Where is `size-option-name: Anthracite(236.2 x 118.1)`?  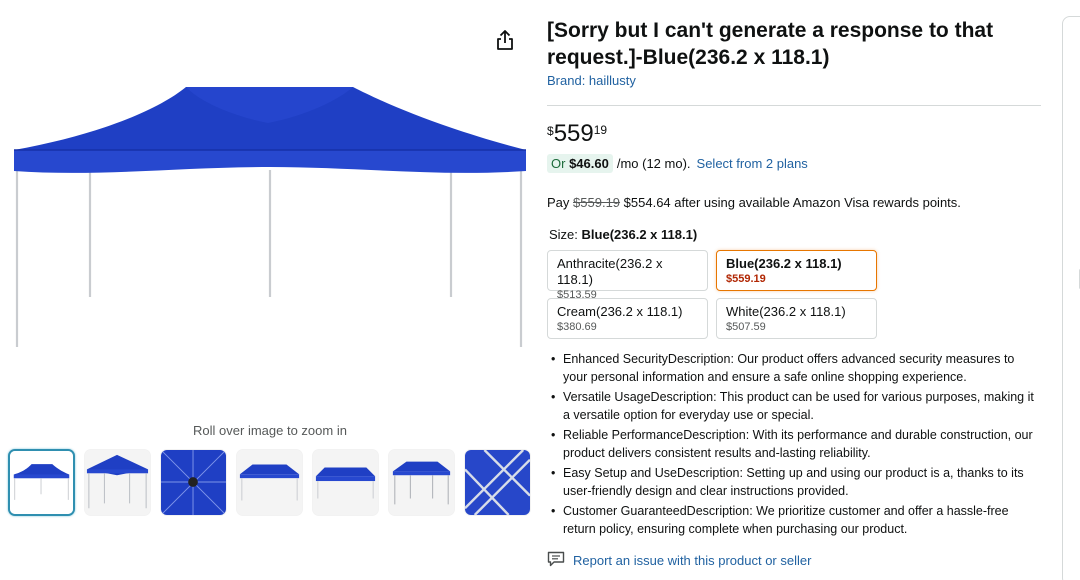
size-option-name: Anthracite(236.2 x 118.1) is located at coordinates (610, 271).